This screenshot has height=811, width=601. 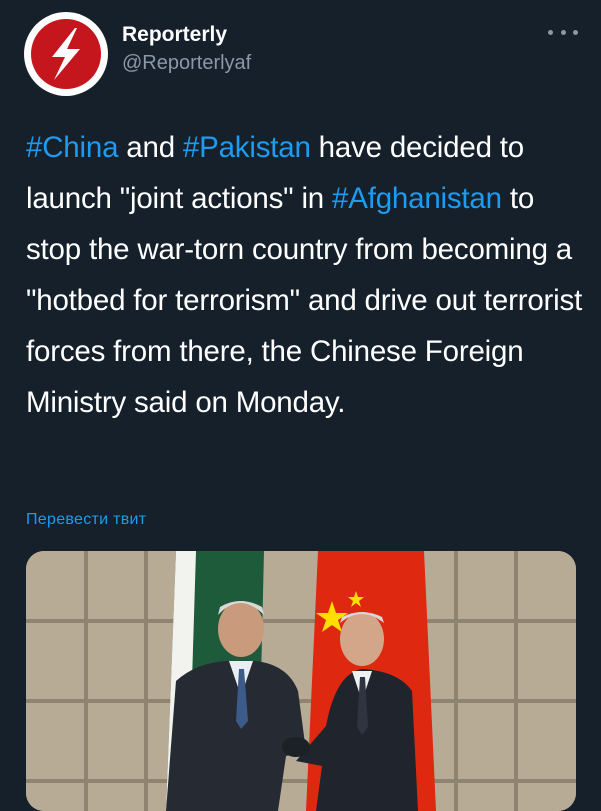 What do you see at coordinates (186, 49) in the screenshot?
I see `author-names: Reporterly @Reporterlyaf` at bounding box center [186, 49].